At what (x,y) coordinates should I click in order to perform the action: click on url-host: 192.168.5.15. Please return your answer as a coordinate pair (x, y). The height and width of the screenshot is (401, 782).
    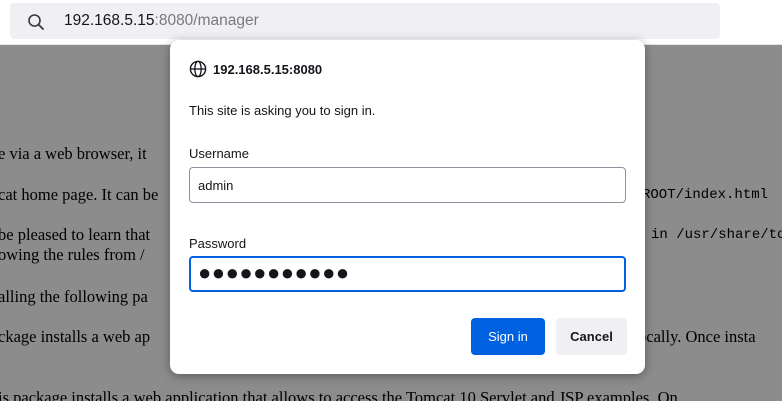
    Looking at the image, I should click on (109, 20).